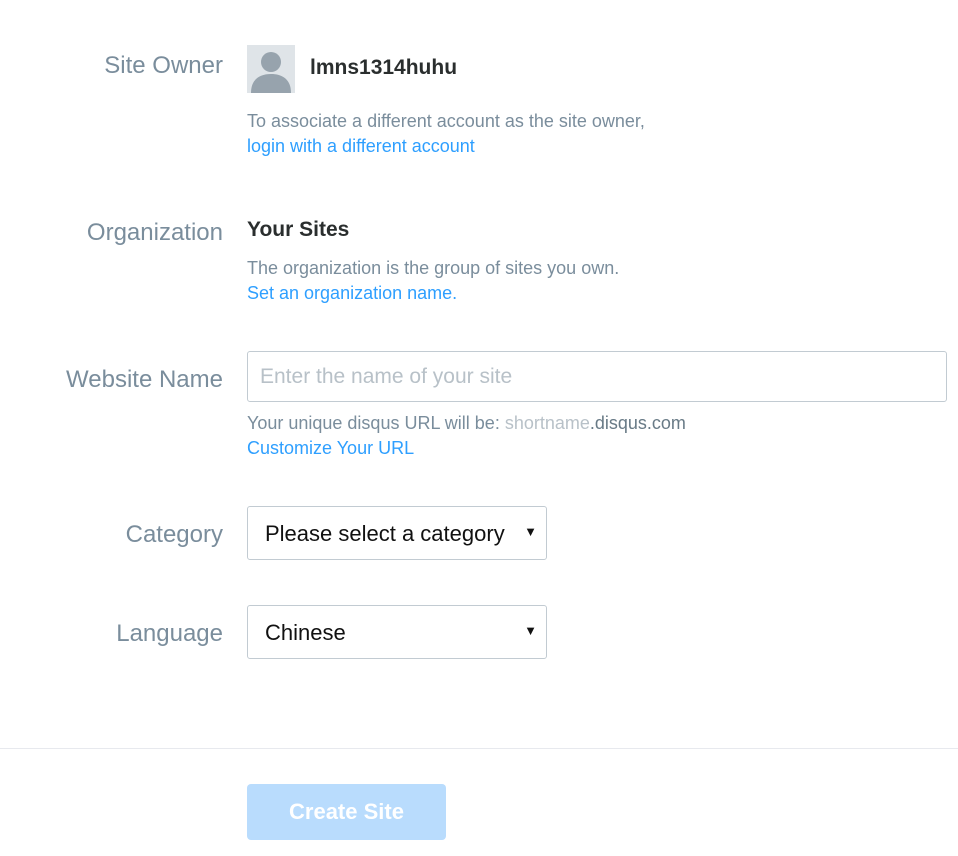 The image size is (958, 856). I want to click on language-select: Chinese ▼, so click(397, 632).